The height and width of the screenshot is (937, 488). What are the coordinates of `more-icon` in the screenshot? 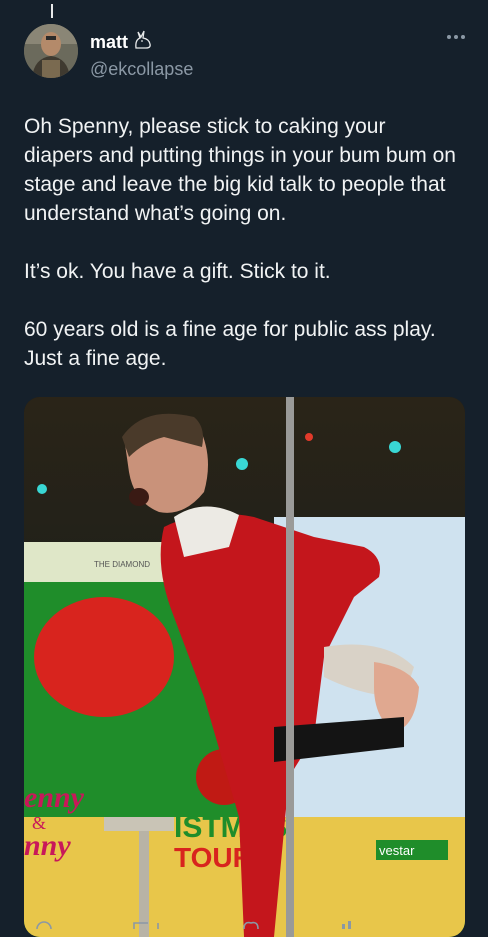 It's located at (456, 37).